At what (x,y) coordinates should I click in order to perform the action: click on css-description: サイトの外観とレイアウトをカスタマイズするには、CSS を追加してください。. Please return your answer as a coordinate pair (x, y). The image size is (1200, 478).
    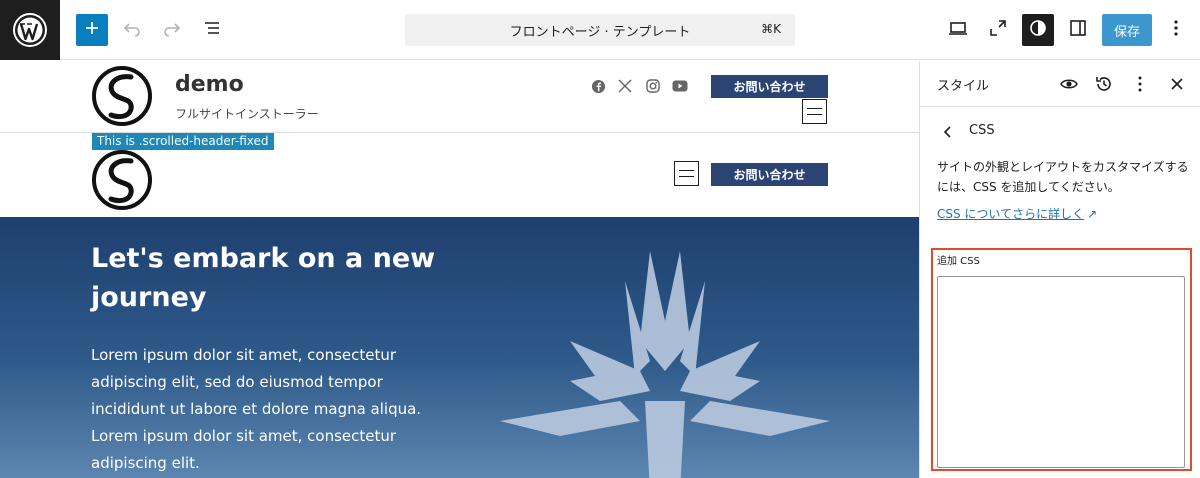
    Looking at the image, I should click on (1063, 177).